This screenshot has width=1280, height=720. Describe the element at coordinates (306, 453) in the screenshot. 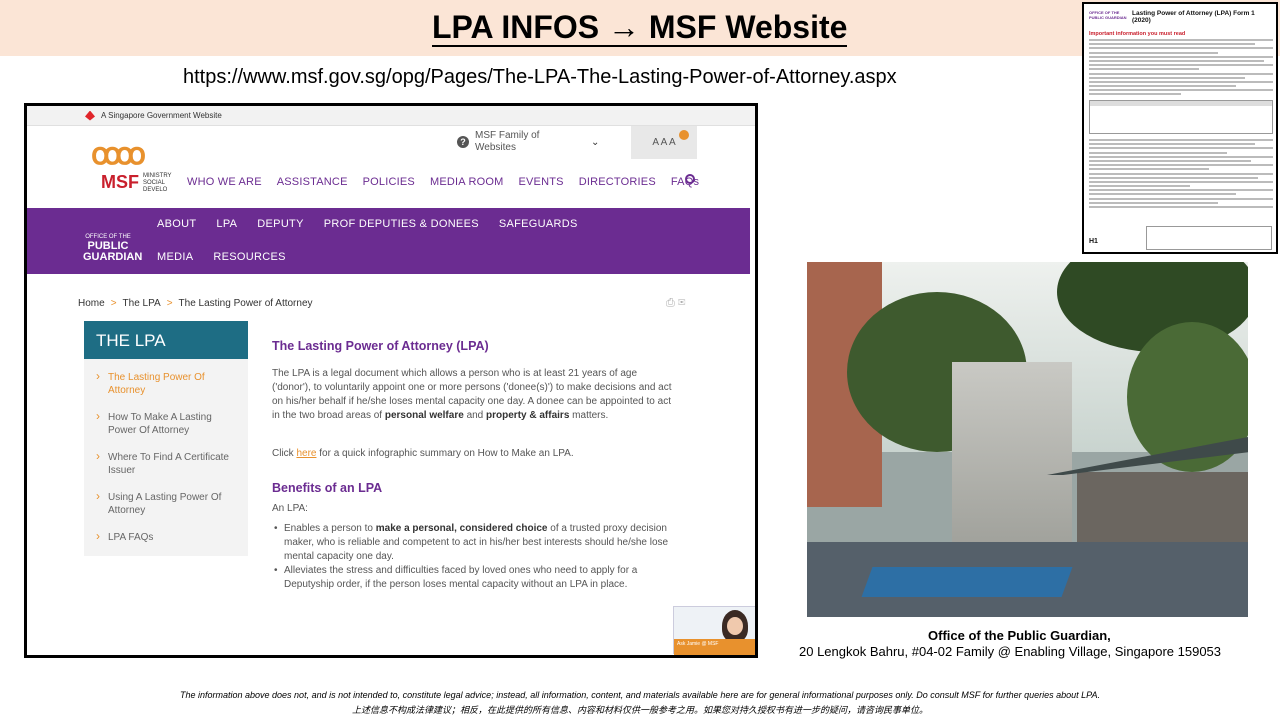

I see `infographic-link: here` at that location.